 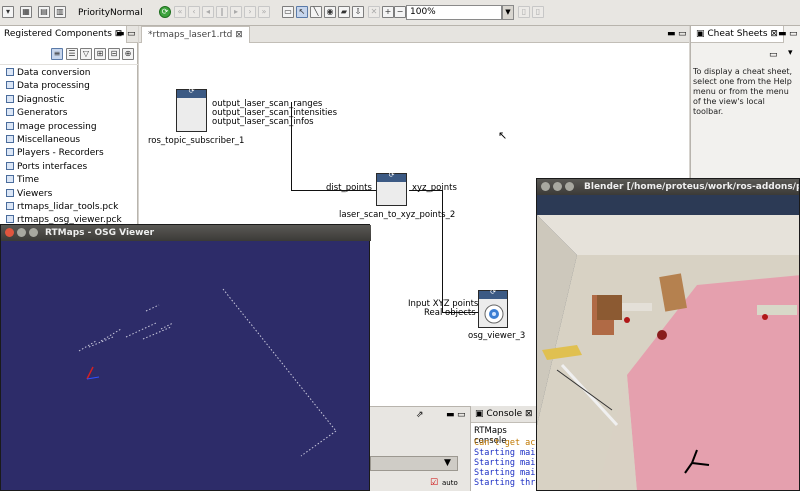 I want to click on components-toolbar: ≡ ☰ ▽ ⊞ ⊟ ⊕, so click(x=69, y=54).